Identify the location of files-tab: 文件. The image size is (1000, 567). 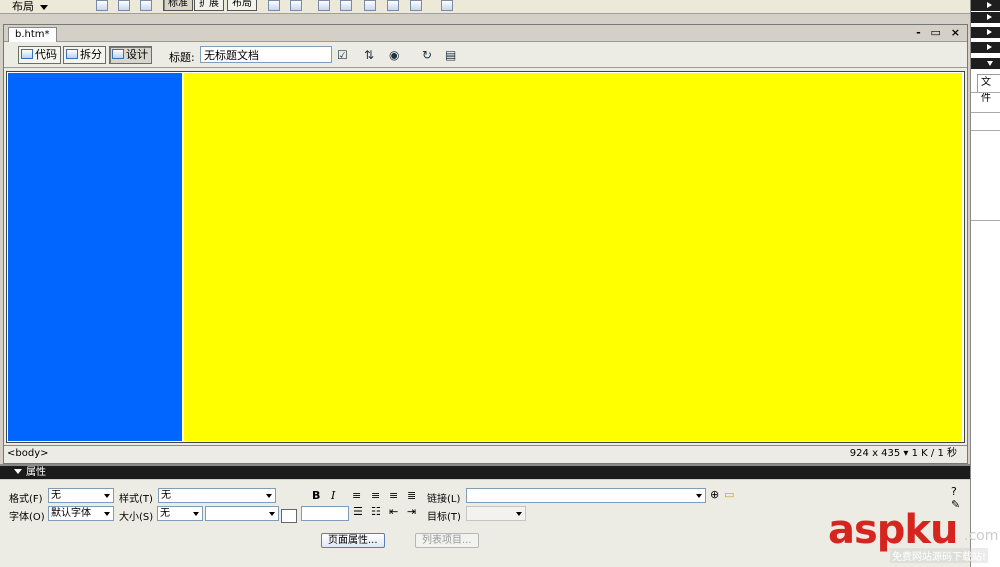
(988, 89).